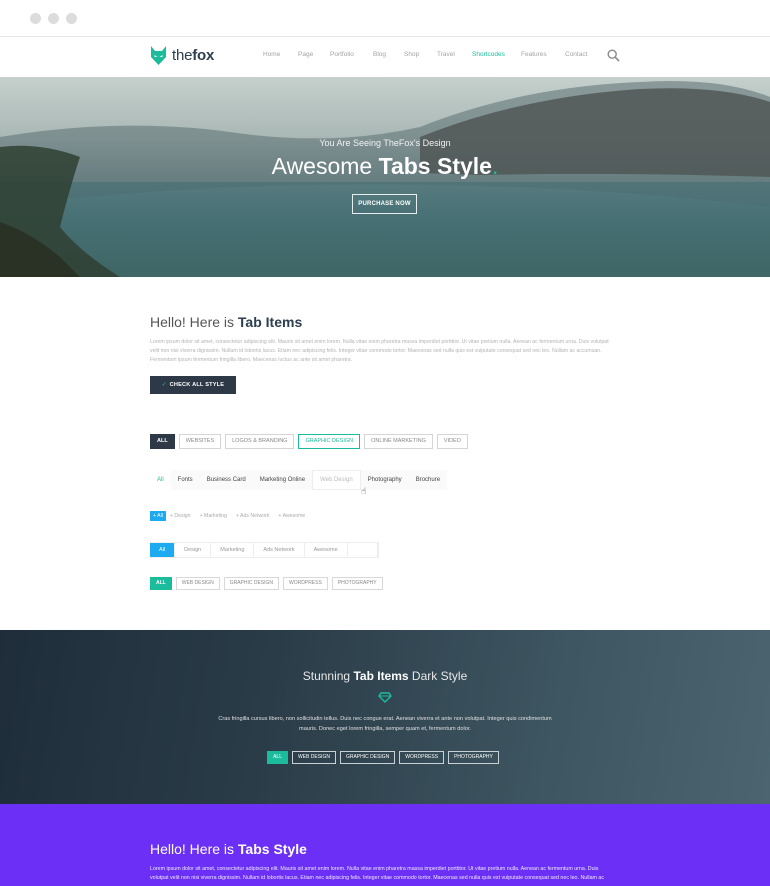 The width and height of the screenshot is (770, 886). Describe the element at coordinates (277, 757) in the screenshot. I see `dark-tab-all: ALL` at that location.